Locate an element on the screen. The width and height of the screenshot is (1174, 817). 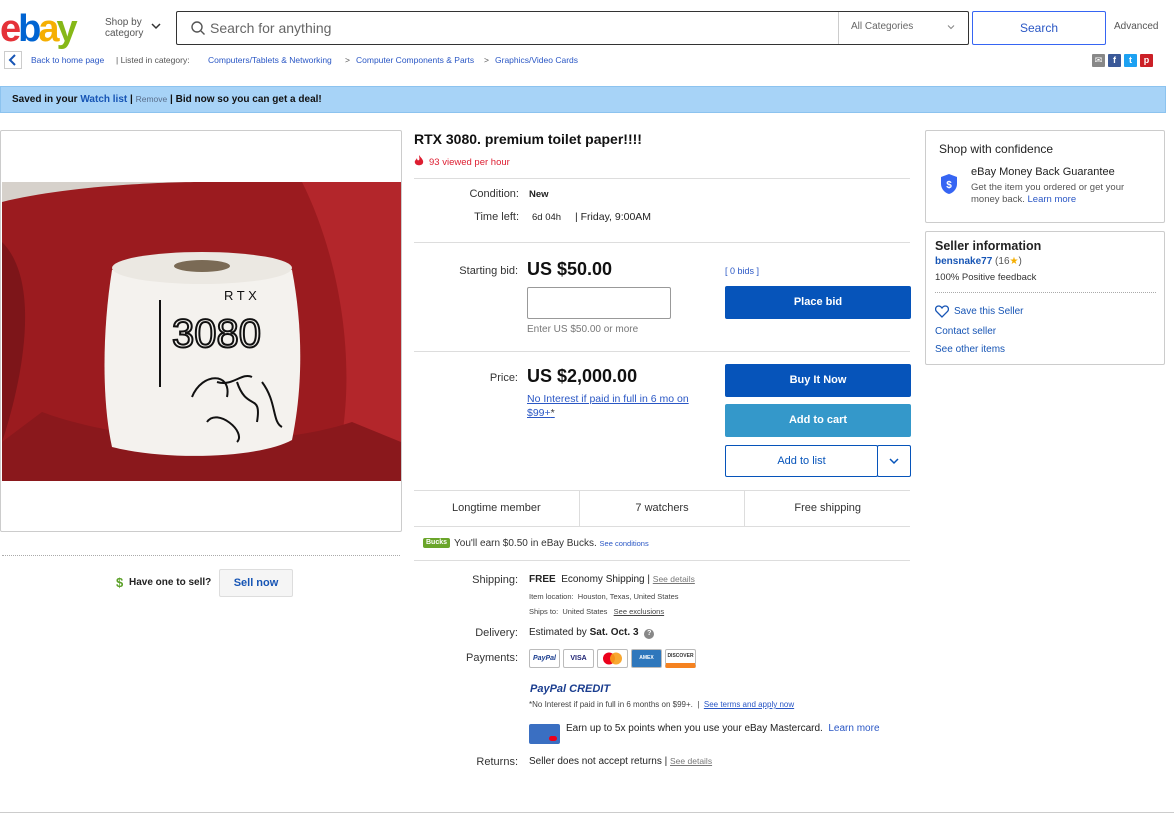
starting-bid-value: US $50.00 is located at coordinates (570, 269).